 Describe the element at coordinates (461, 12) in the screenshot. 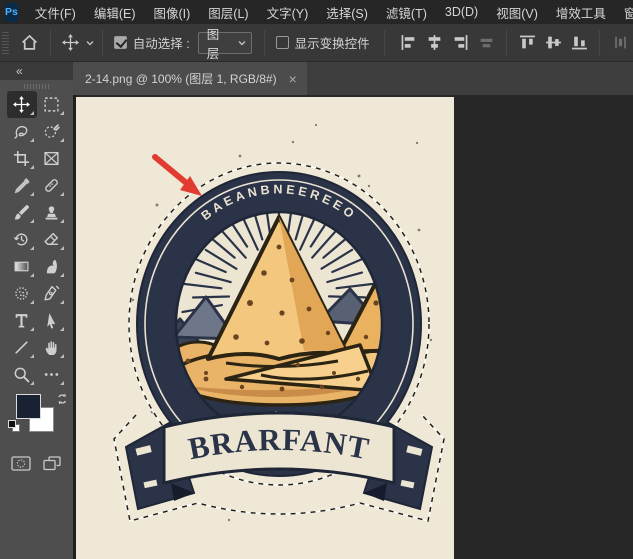

I see `menu-3d: 3D(D)` at that location.